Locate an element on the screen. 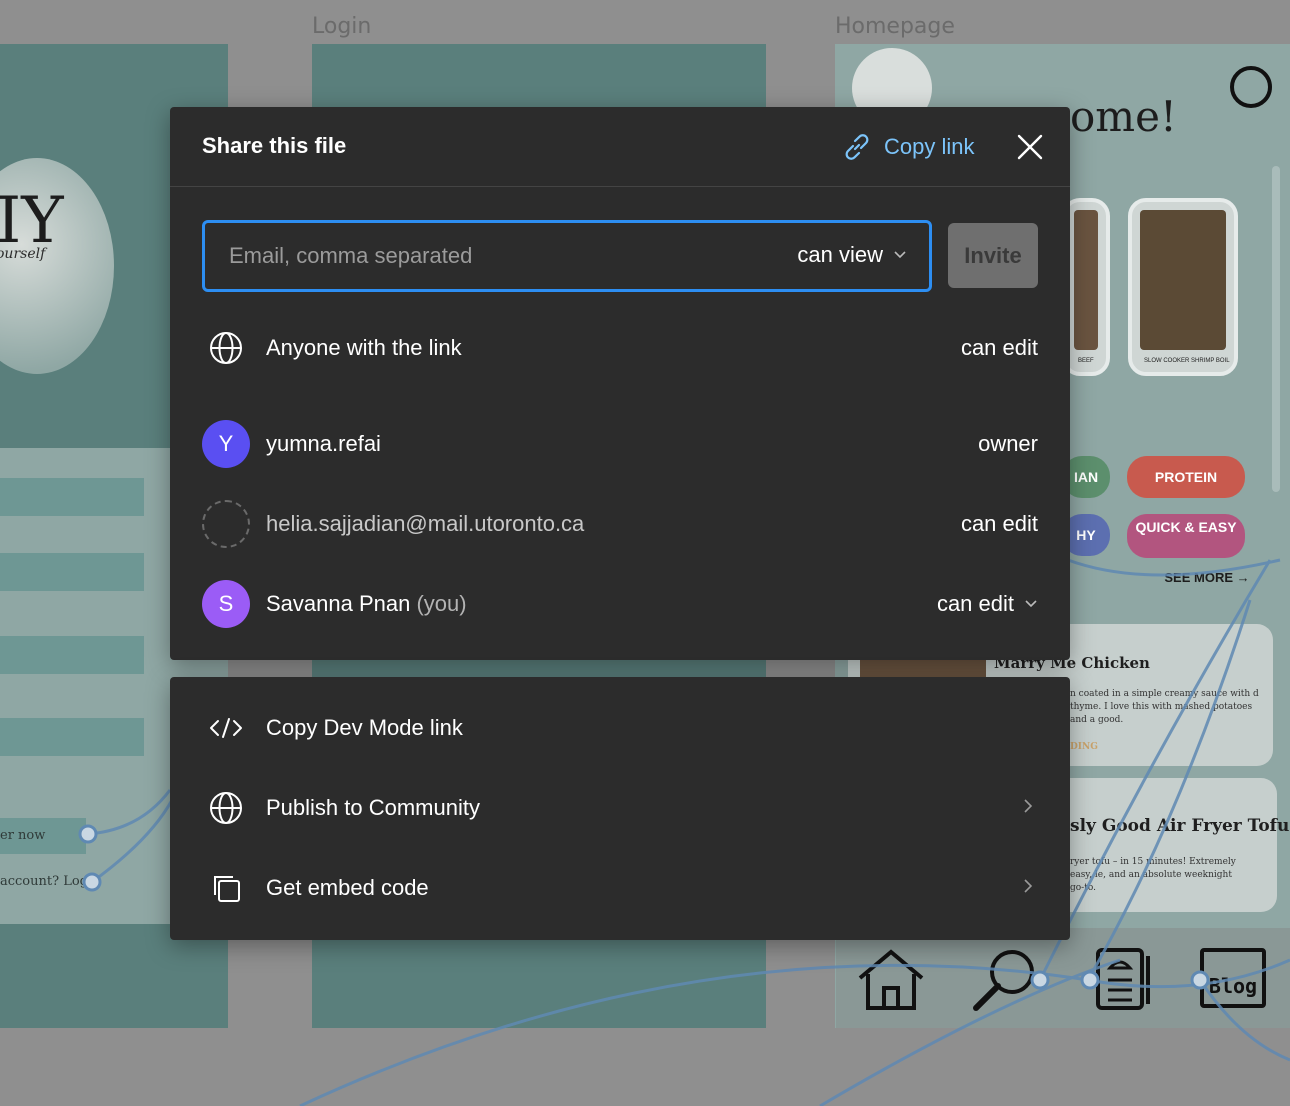 The image size is (1290, 1106). avatar: S is located at coordinates (226, 604).